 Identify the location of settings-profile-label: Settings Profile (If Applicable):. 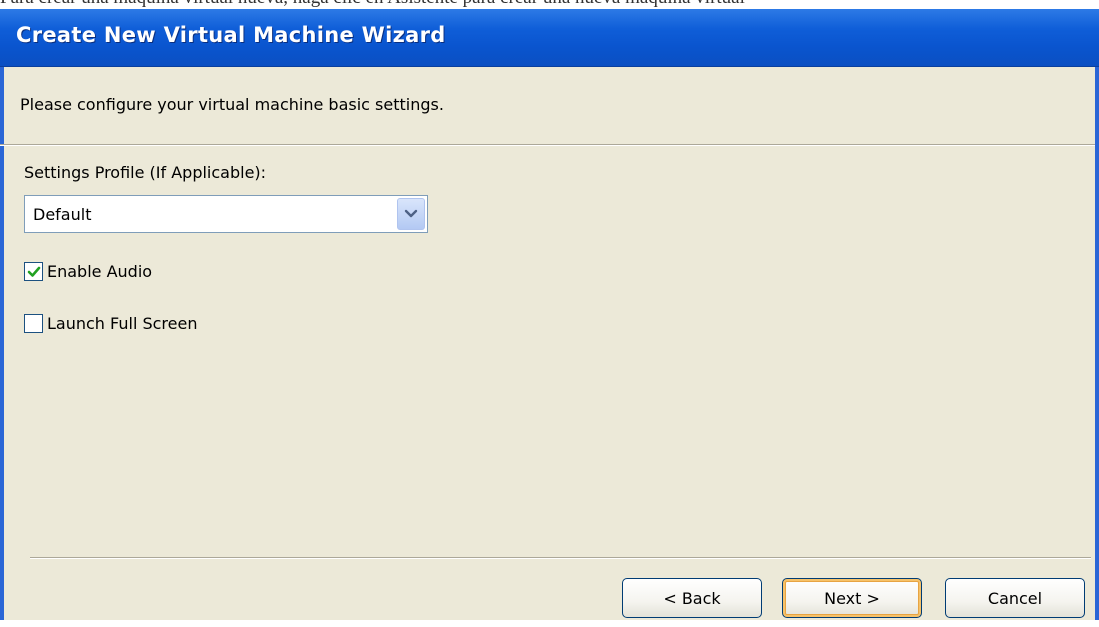
(145, 172).